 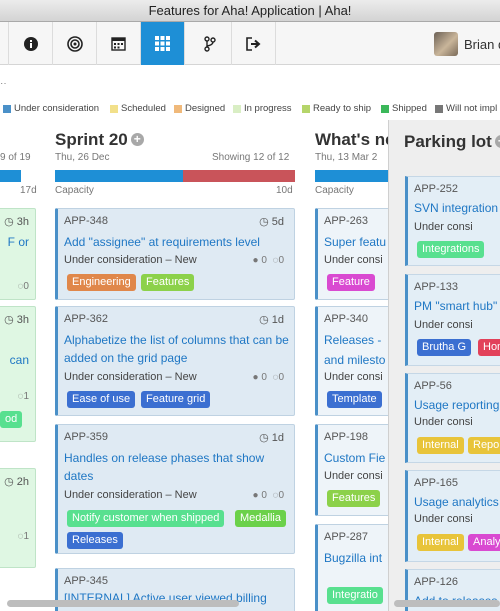 I want to click on legend-label: Will not impl, so click(x=472, y=108).